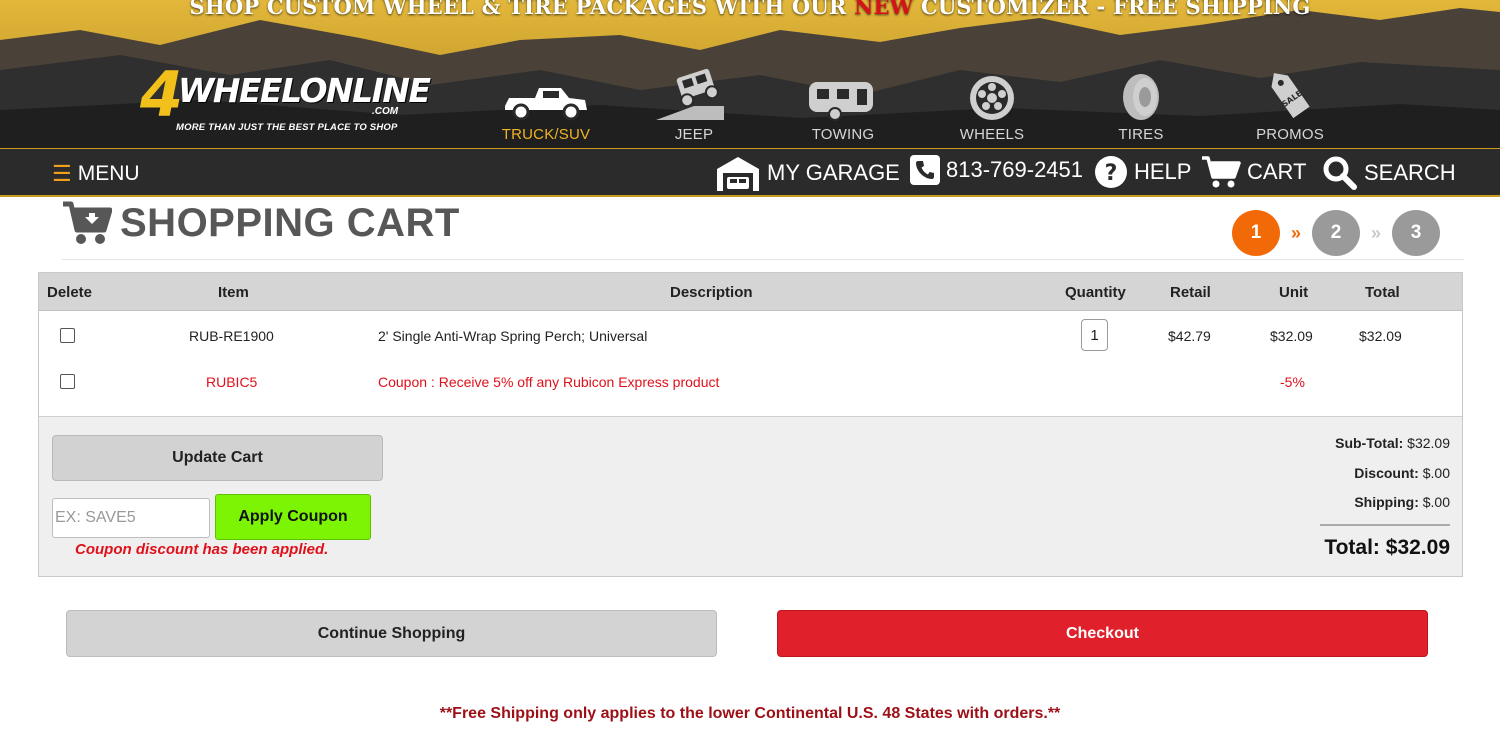  I want to click on header-delete: Delete, so click(70, 292).